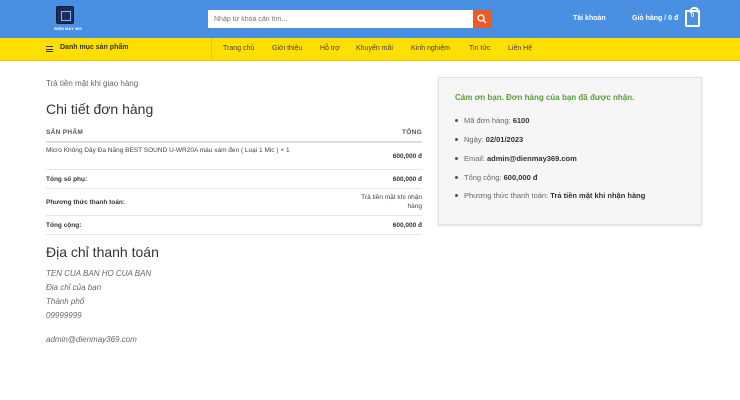  I want to click on search-button, so click(482, 19).